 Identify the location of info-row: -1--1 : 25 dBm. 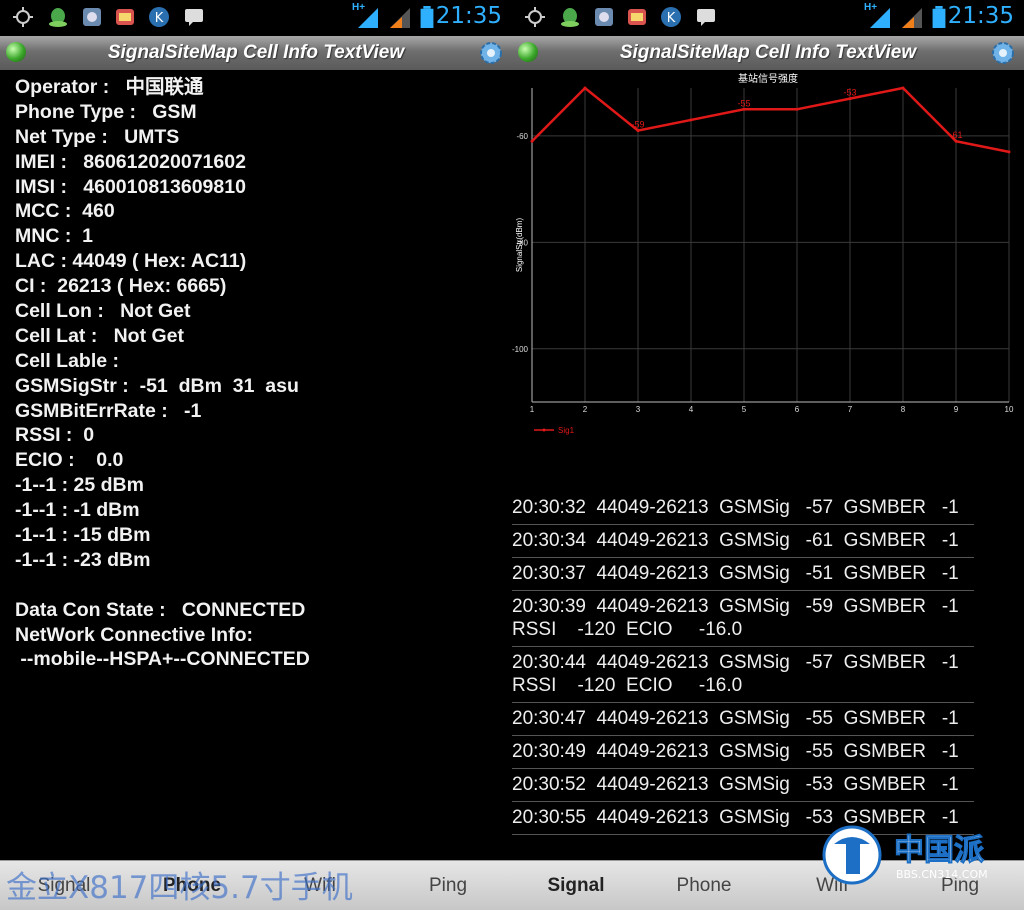
(79, 485).